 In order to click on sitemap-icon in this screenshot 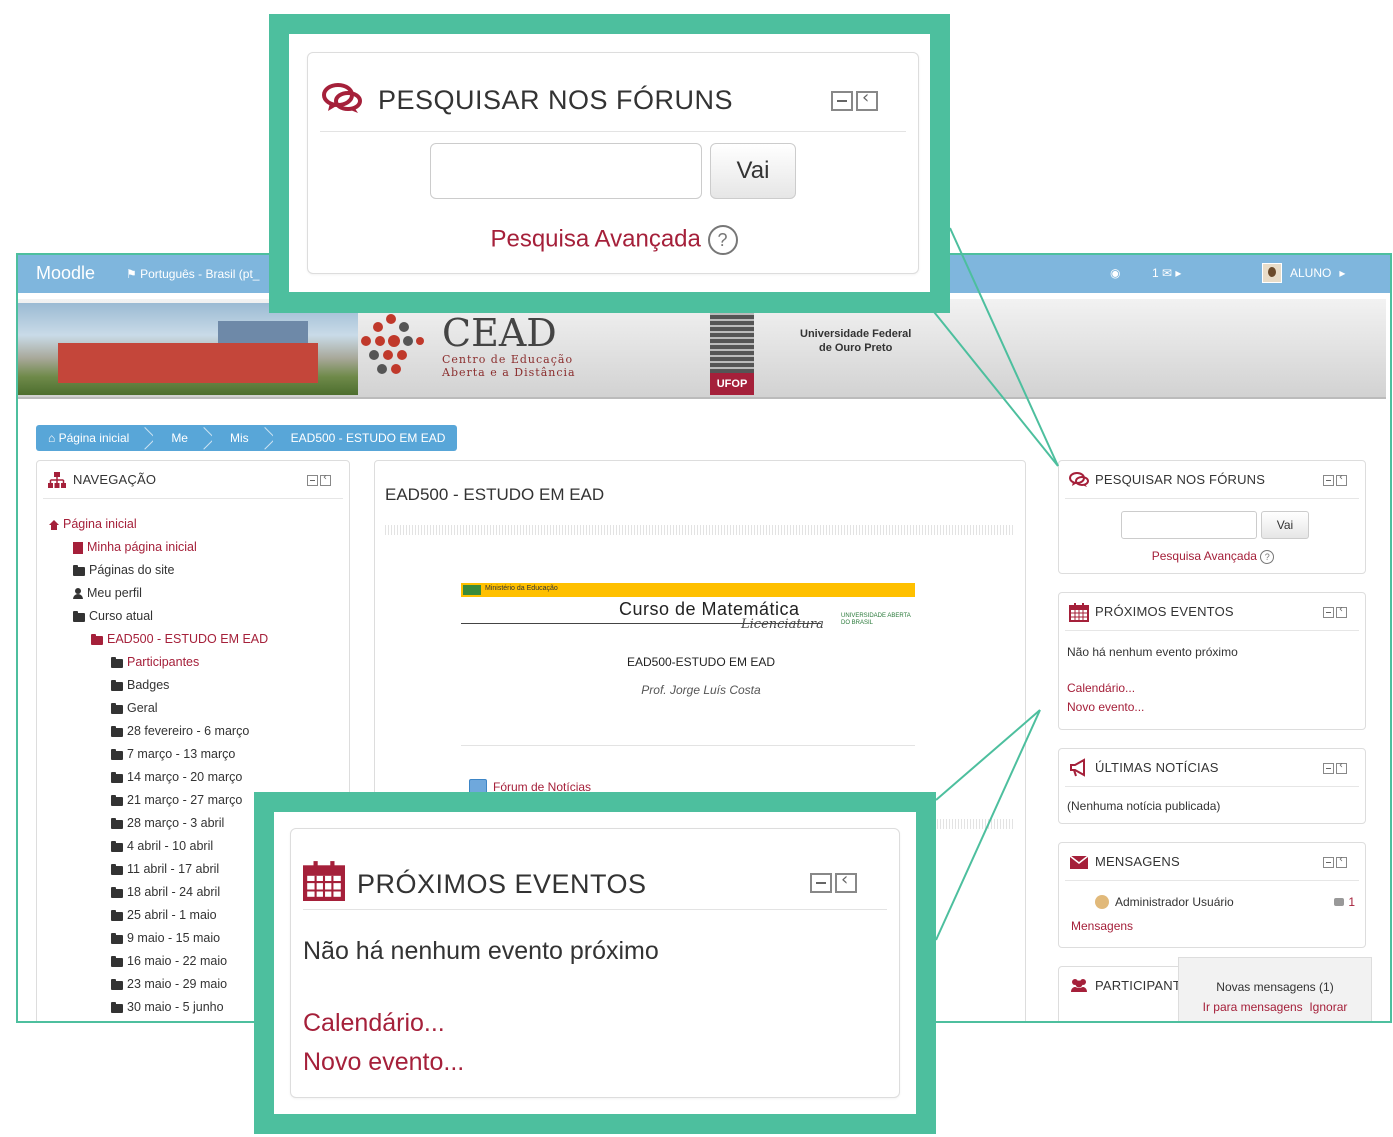, I will do `click(57, 480)`.